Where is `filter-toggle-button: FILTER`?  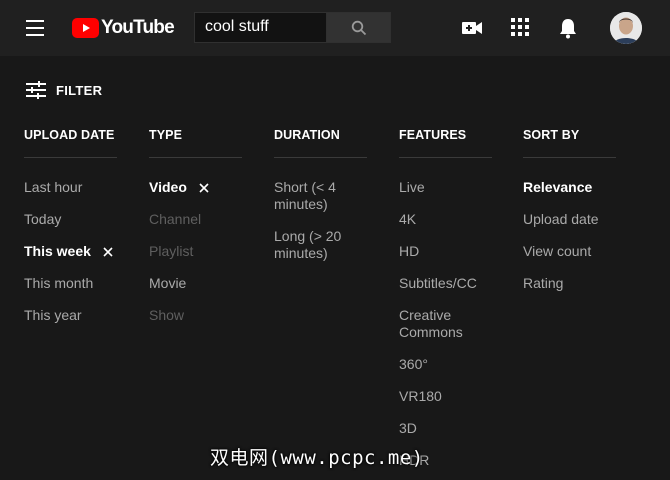
filter-toggle-button: FILTER is located at coordinates (64, 90).